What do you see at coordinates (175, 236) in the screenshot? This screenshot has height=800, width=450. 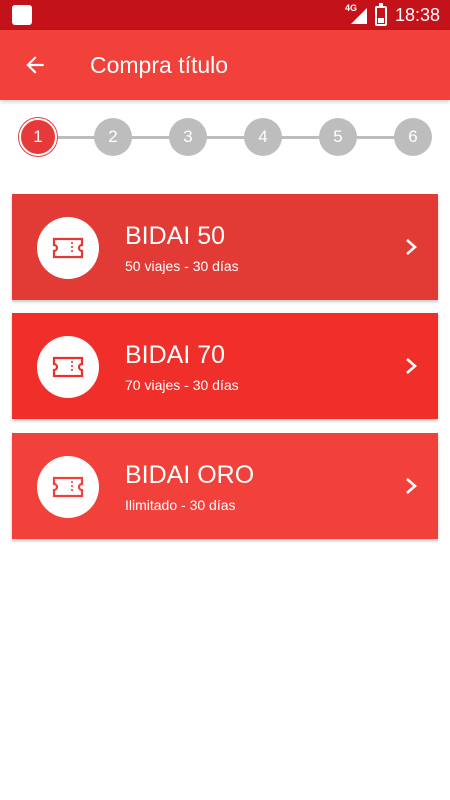 I see `product-title: BIDAI 50` at bounding box center [175, 236].